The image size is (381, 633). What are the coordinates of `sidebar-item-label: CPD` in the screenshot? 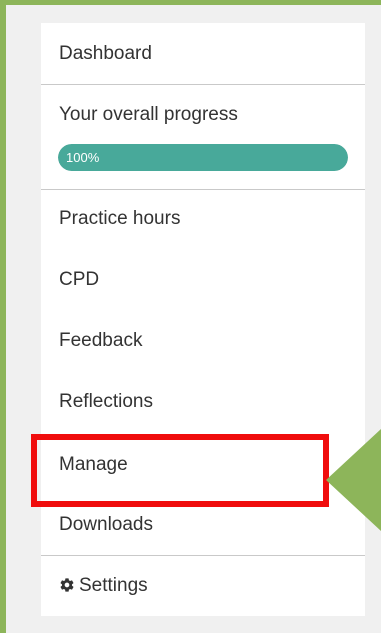 It's located at (79, 279).